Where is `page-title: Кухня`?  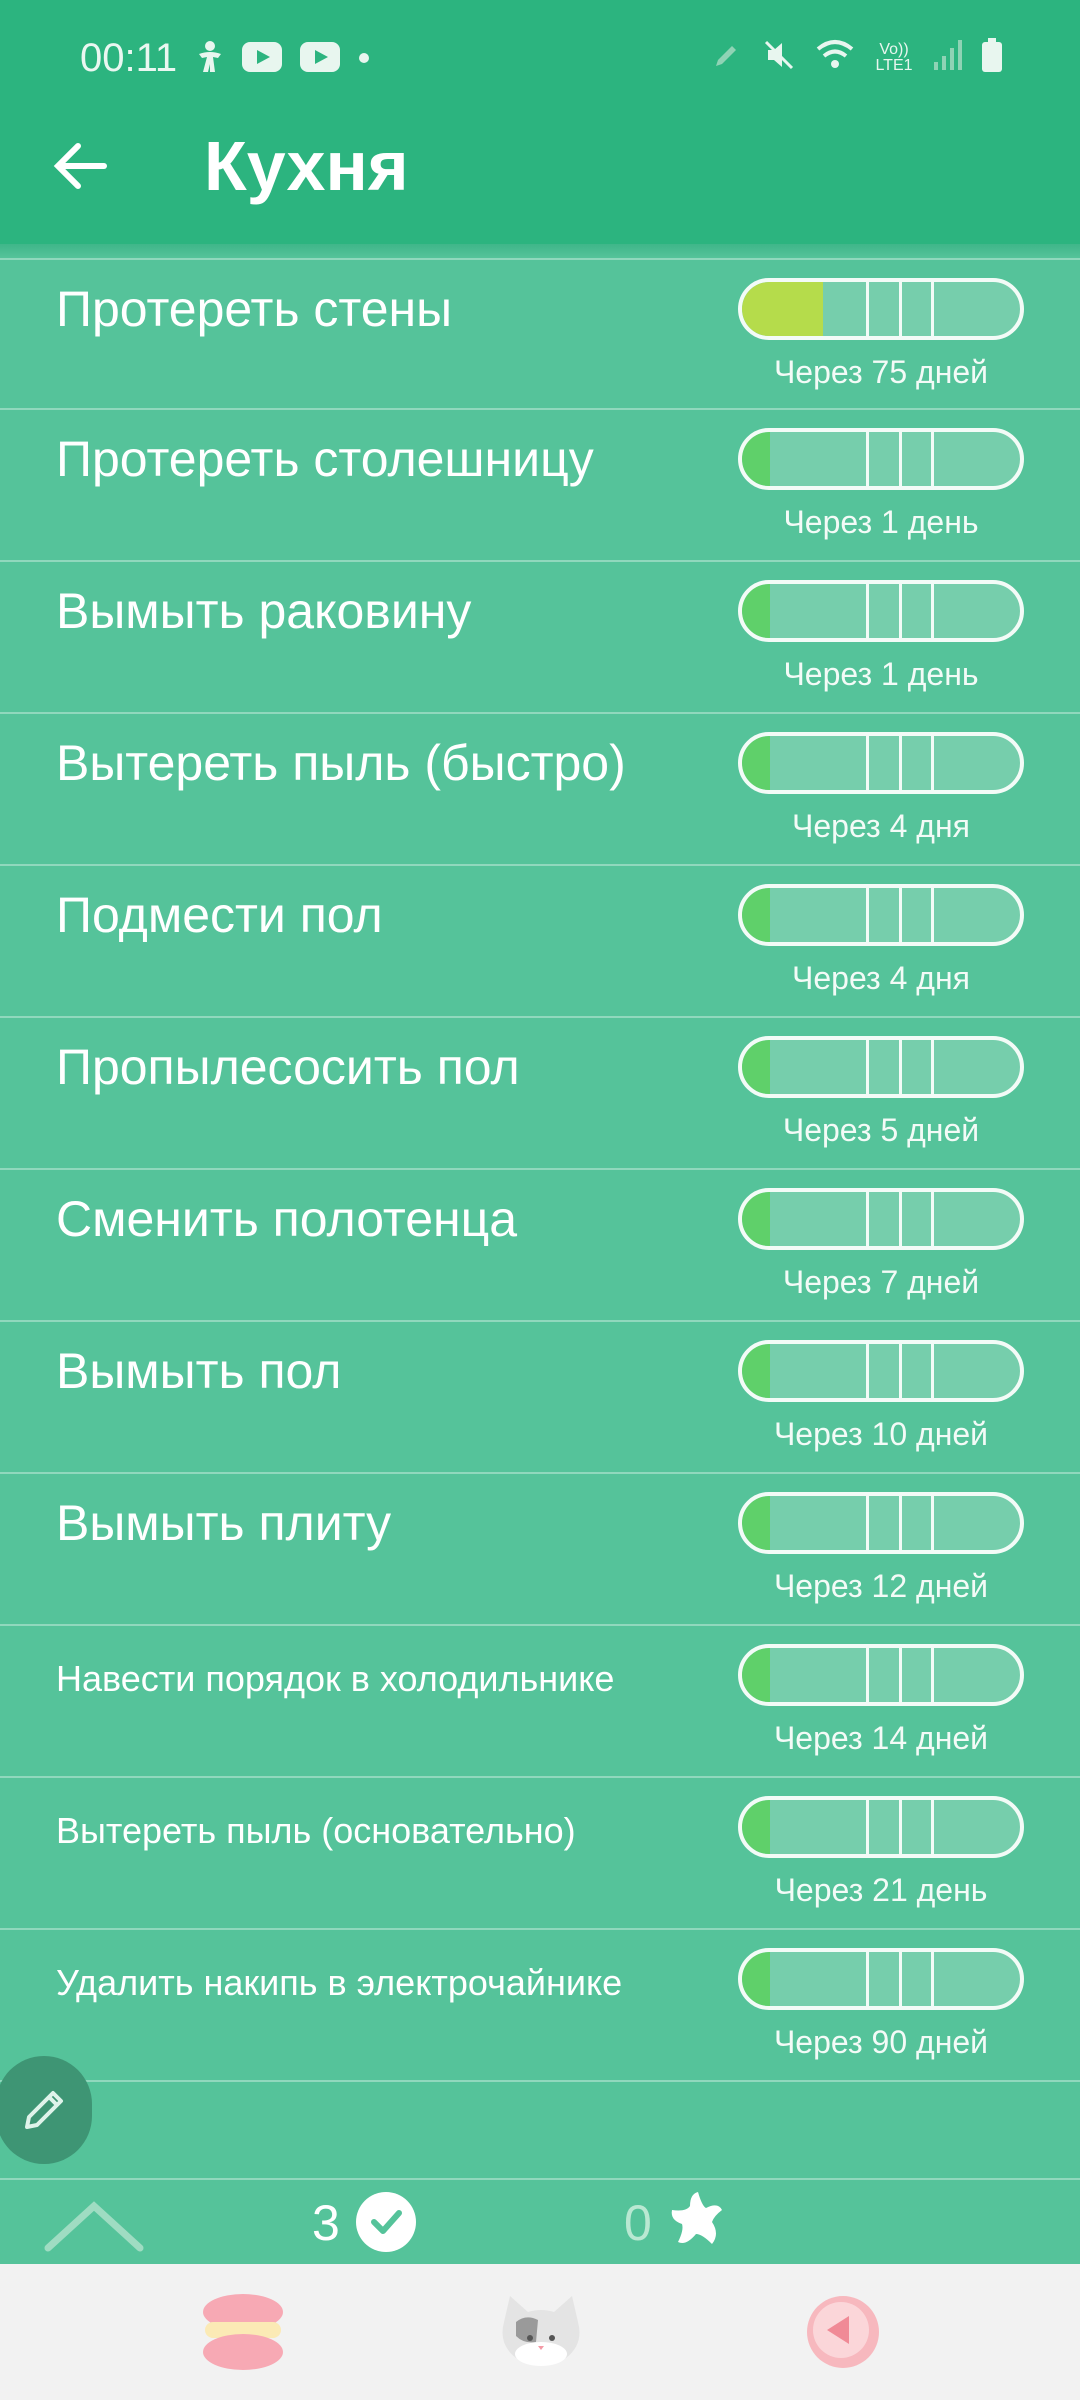 page-title: Кухня is located at coordinates (306, 166).